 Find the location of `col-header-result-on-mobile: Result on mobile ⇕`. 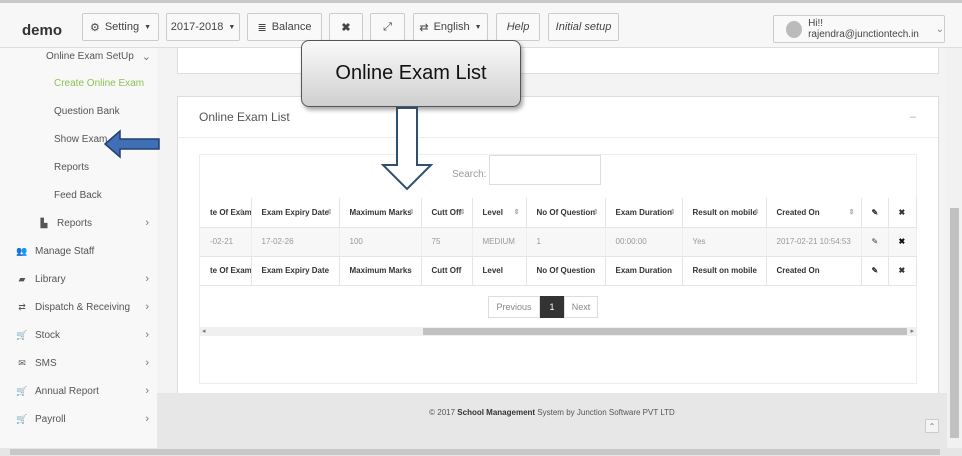

col-header-result-on-mobile: Result on mobile ⇕ is located at coordinates (724, 213).